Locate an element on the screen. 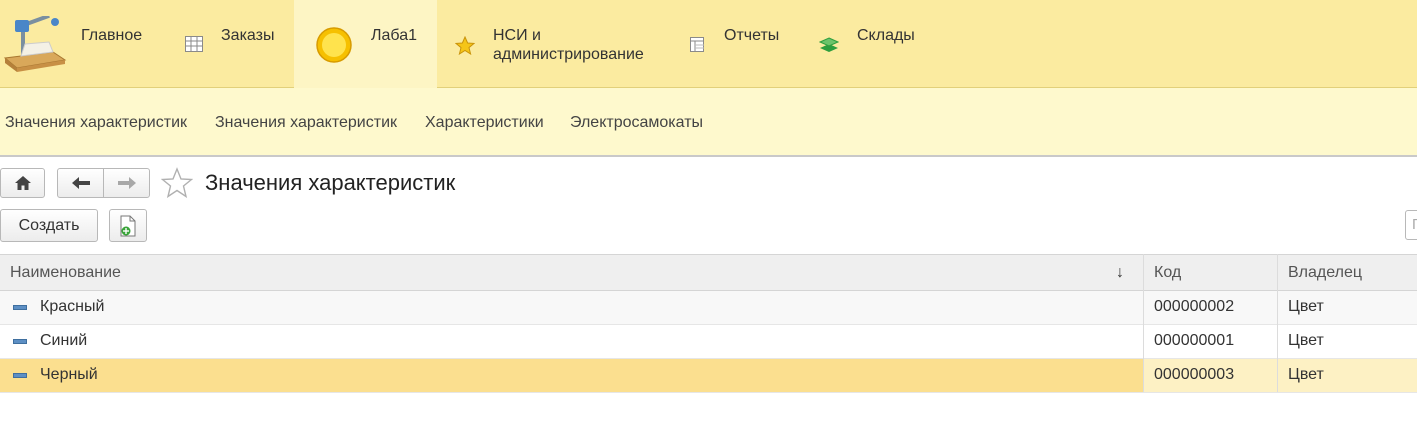  section-nsi: НСИ и администрирование is located at coordinates (553, 44).